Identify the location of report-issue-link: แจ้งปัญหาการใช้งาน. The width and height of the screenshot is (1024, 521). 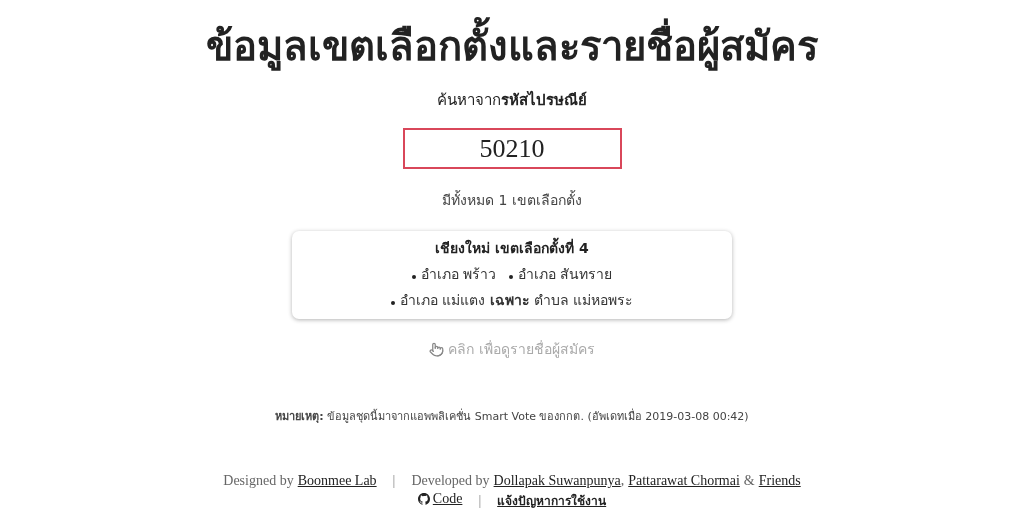
(552, 500).